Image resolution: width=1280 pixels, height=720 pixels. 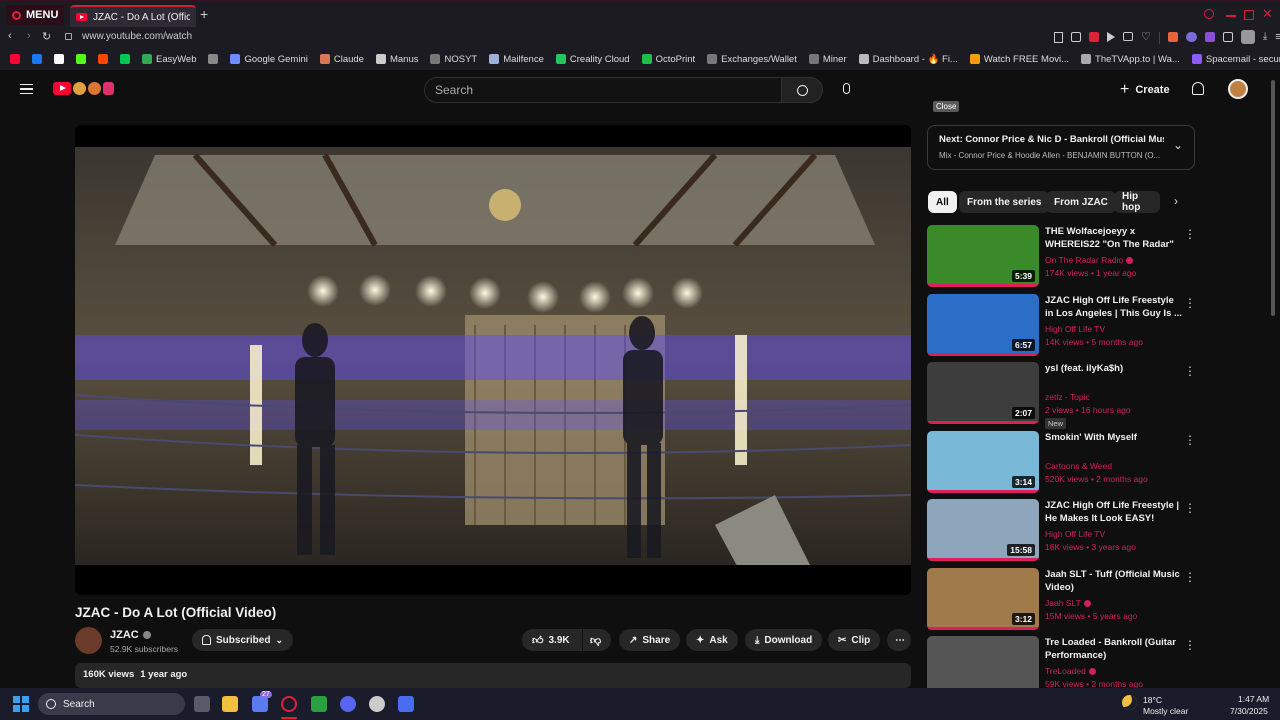 I want to click on play-icon, so click(x=1111, y=37).